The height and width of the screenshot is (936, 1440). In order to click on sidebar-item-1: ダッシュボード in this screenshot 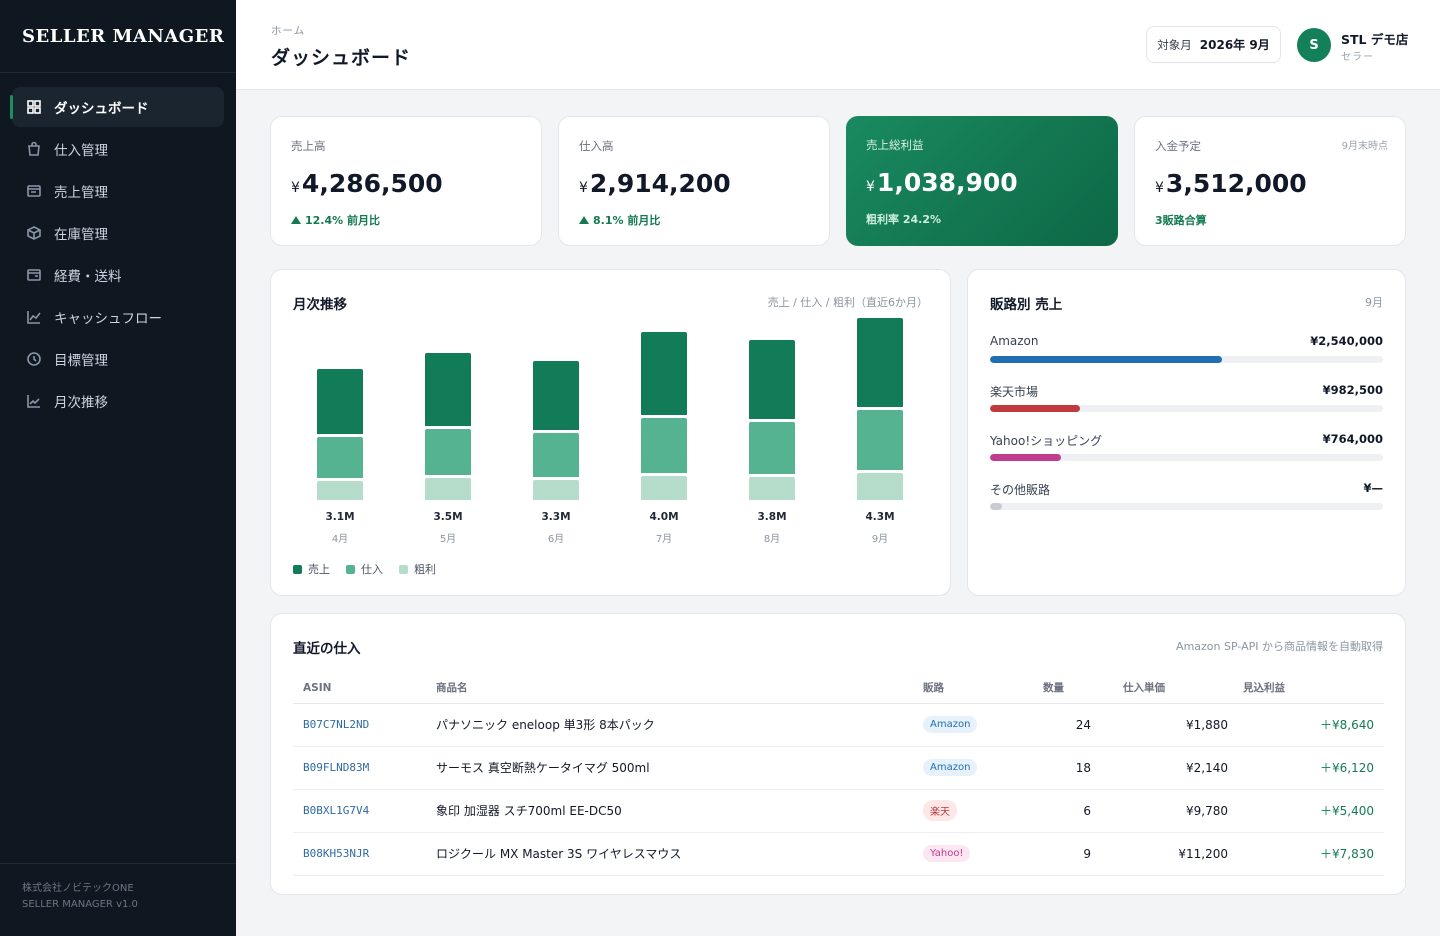, I will do `click(117, 107)`.